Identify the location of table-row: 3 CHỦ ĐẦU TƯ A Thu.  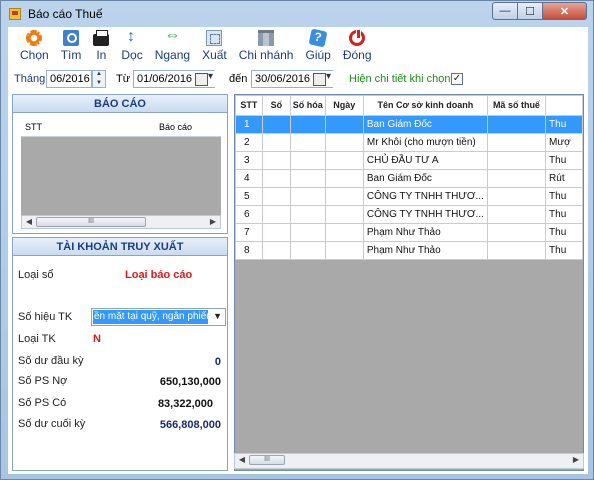
(409, 160).